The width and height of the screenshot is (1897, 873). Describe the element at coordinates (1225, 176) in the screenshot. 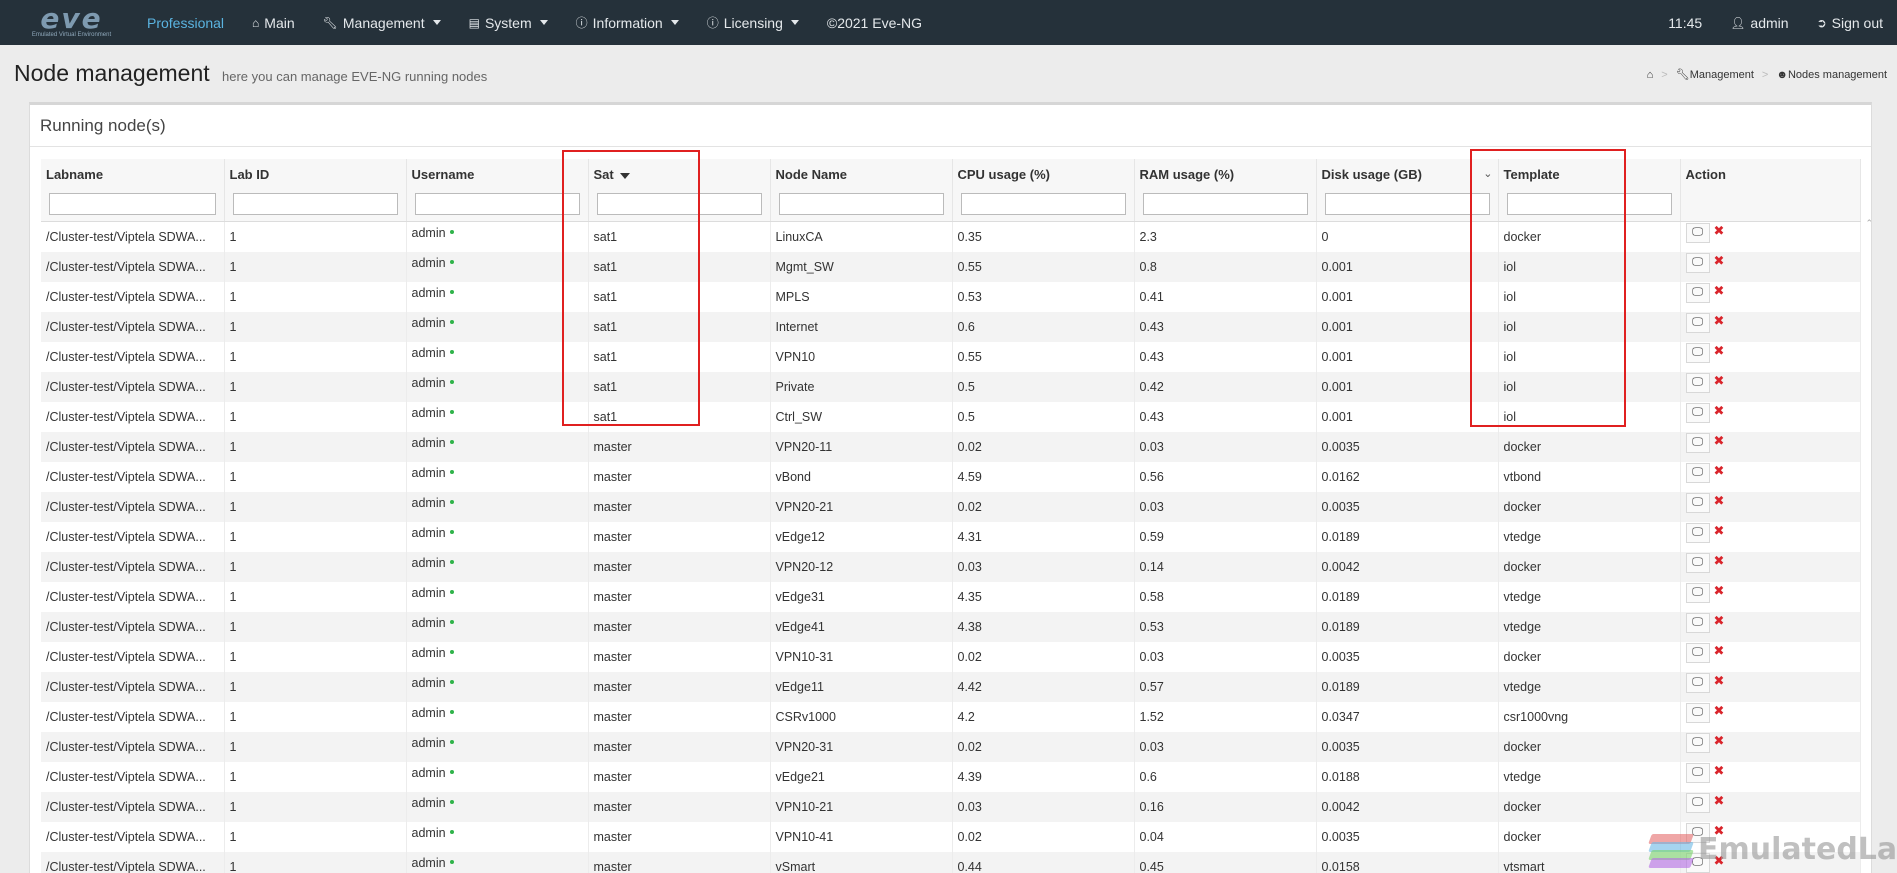

I see `column-header-6: RAM usage (%)` at that location.